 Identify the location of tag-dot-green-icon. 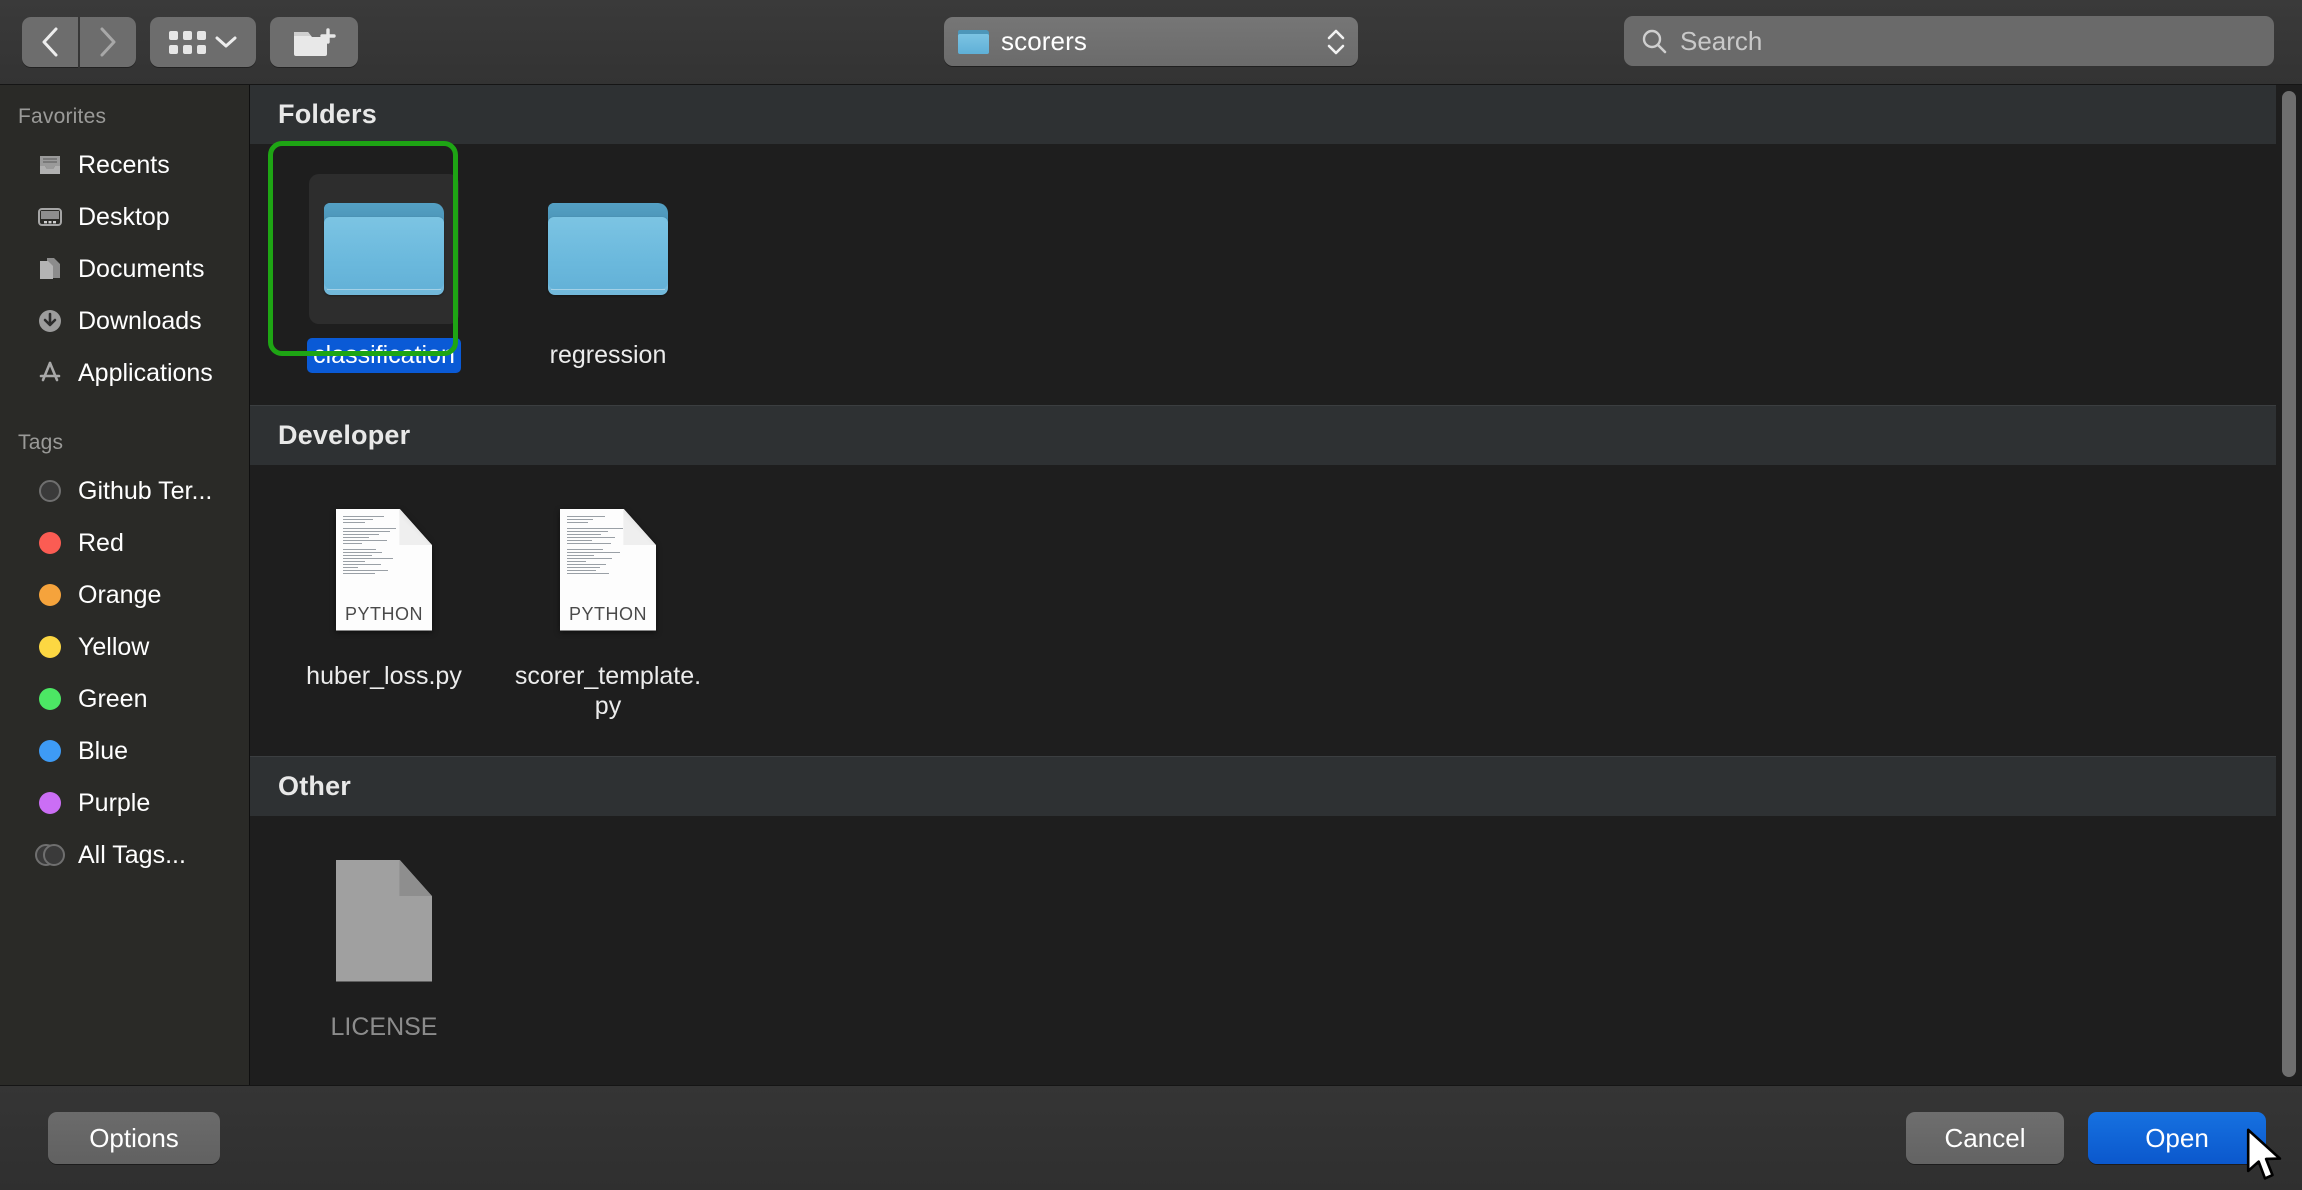
(50, 699).